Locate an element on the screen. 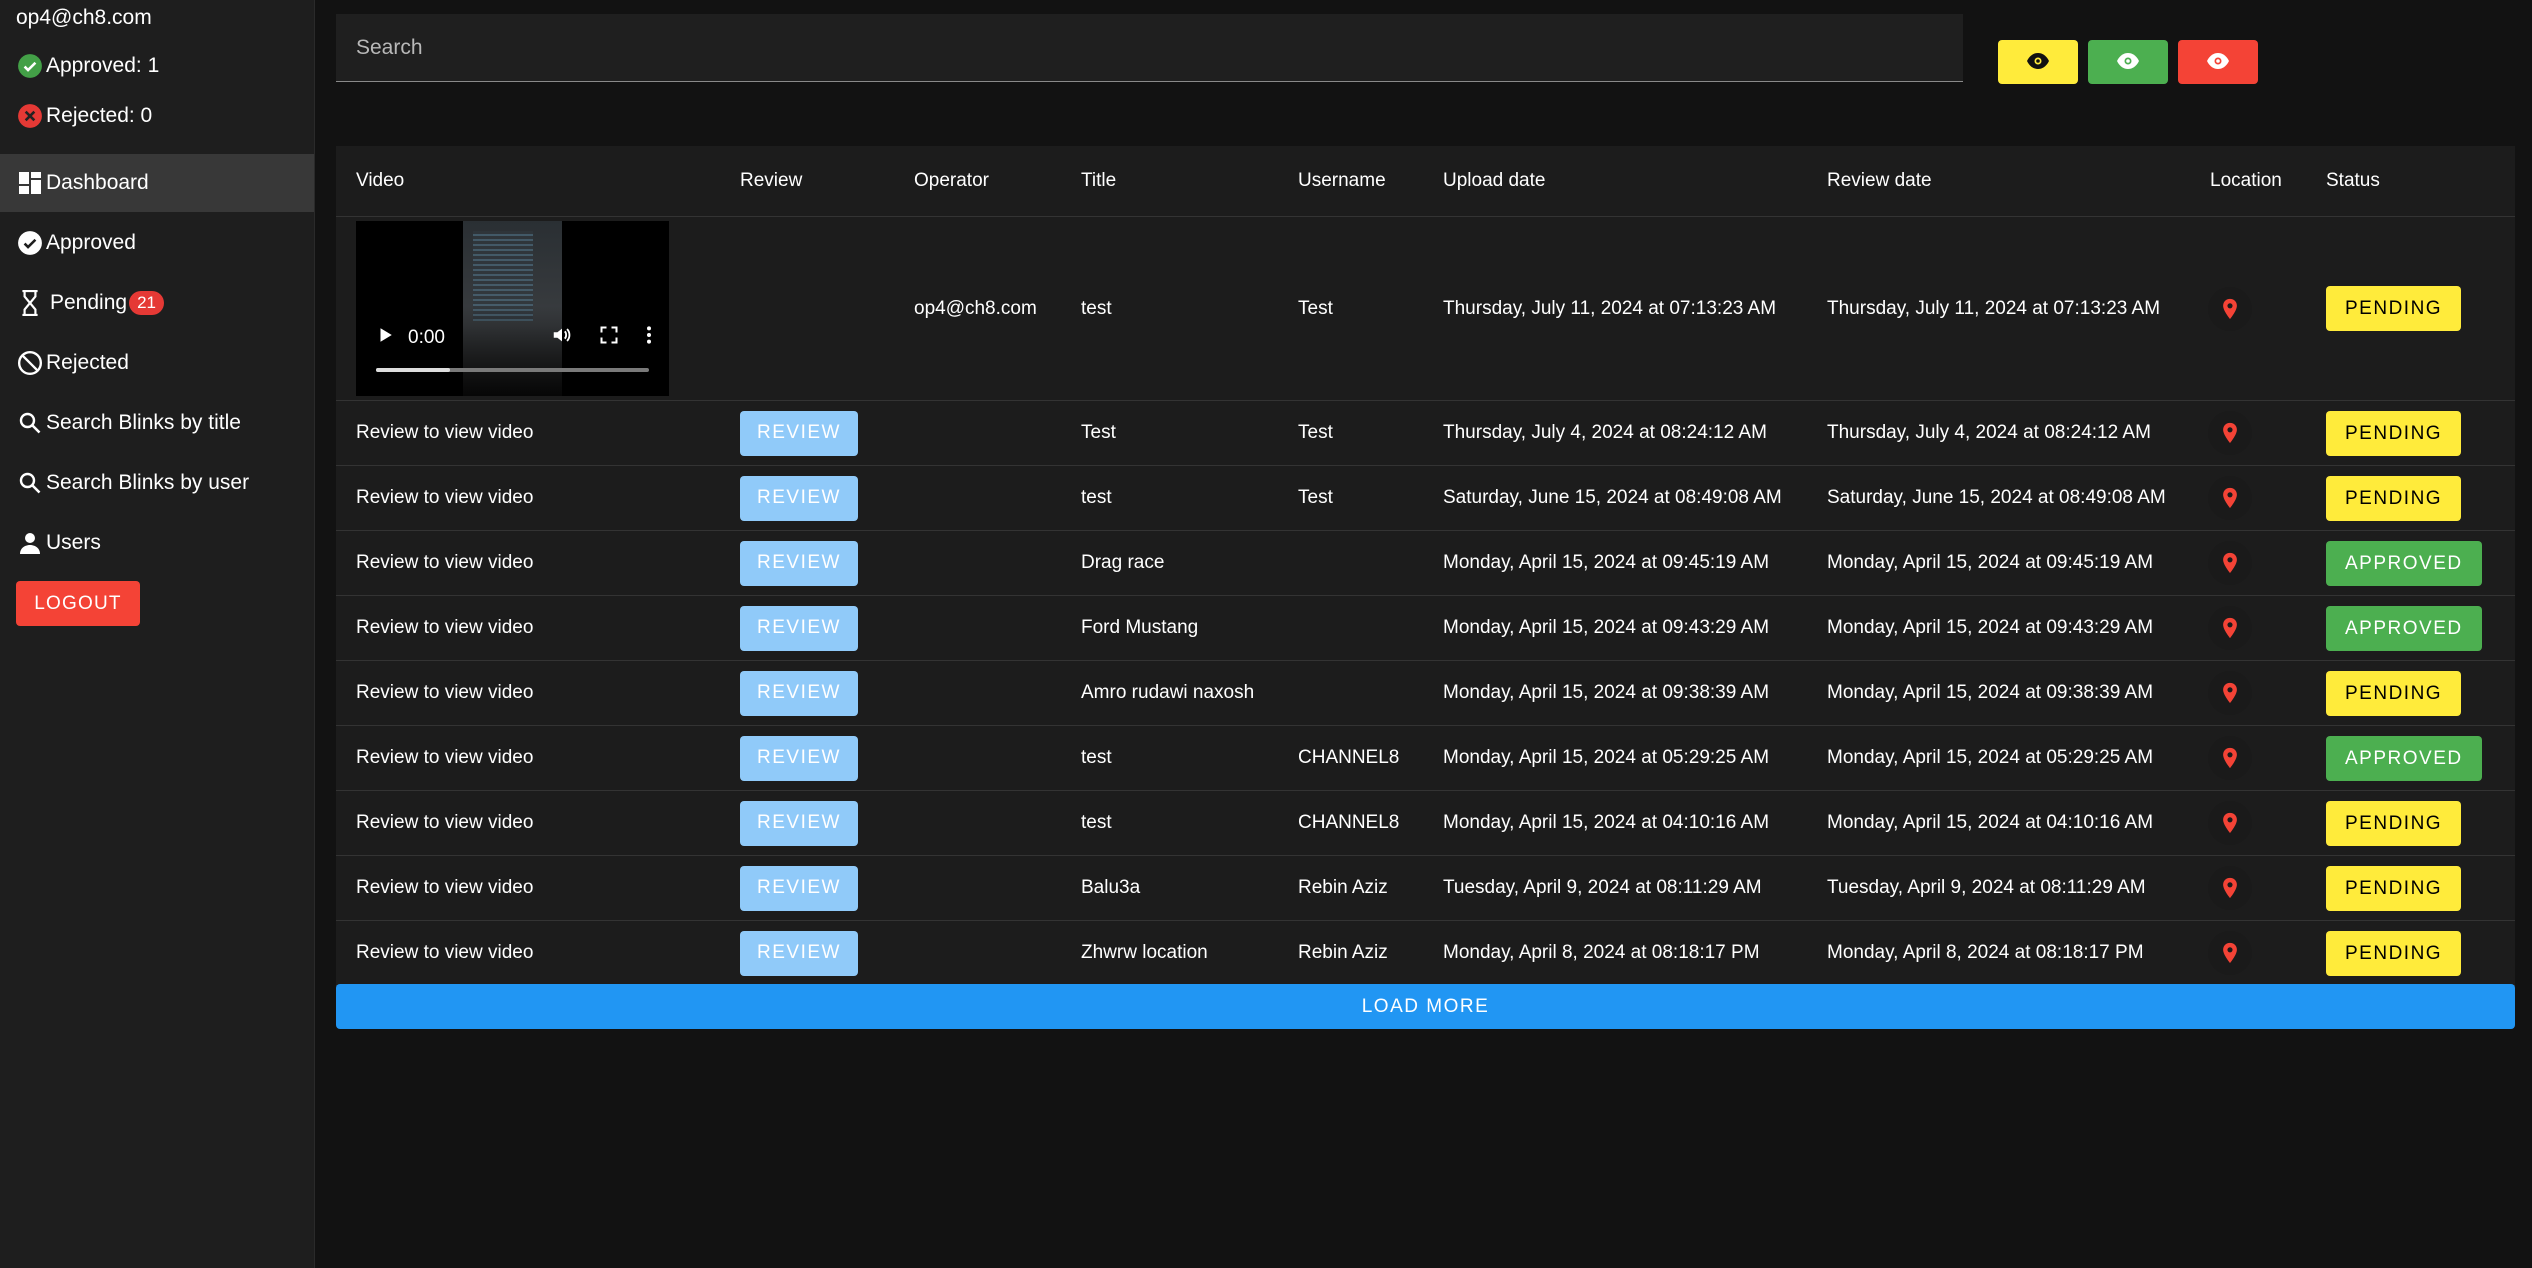  column-header: Upload date is located at coordinates (1615, 181).